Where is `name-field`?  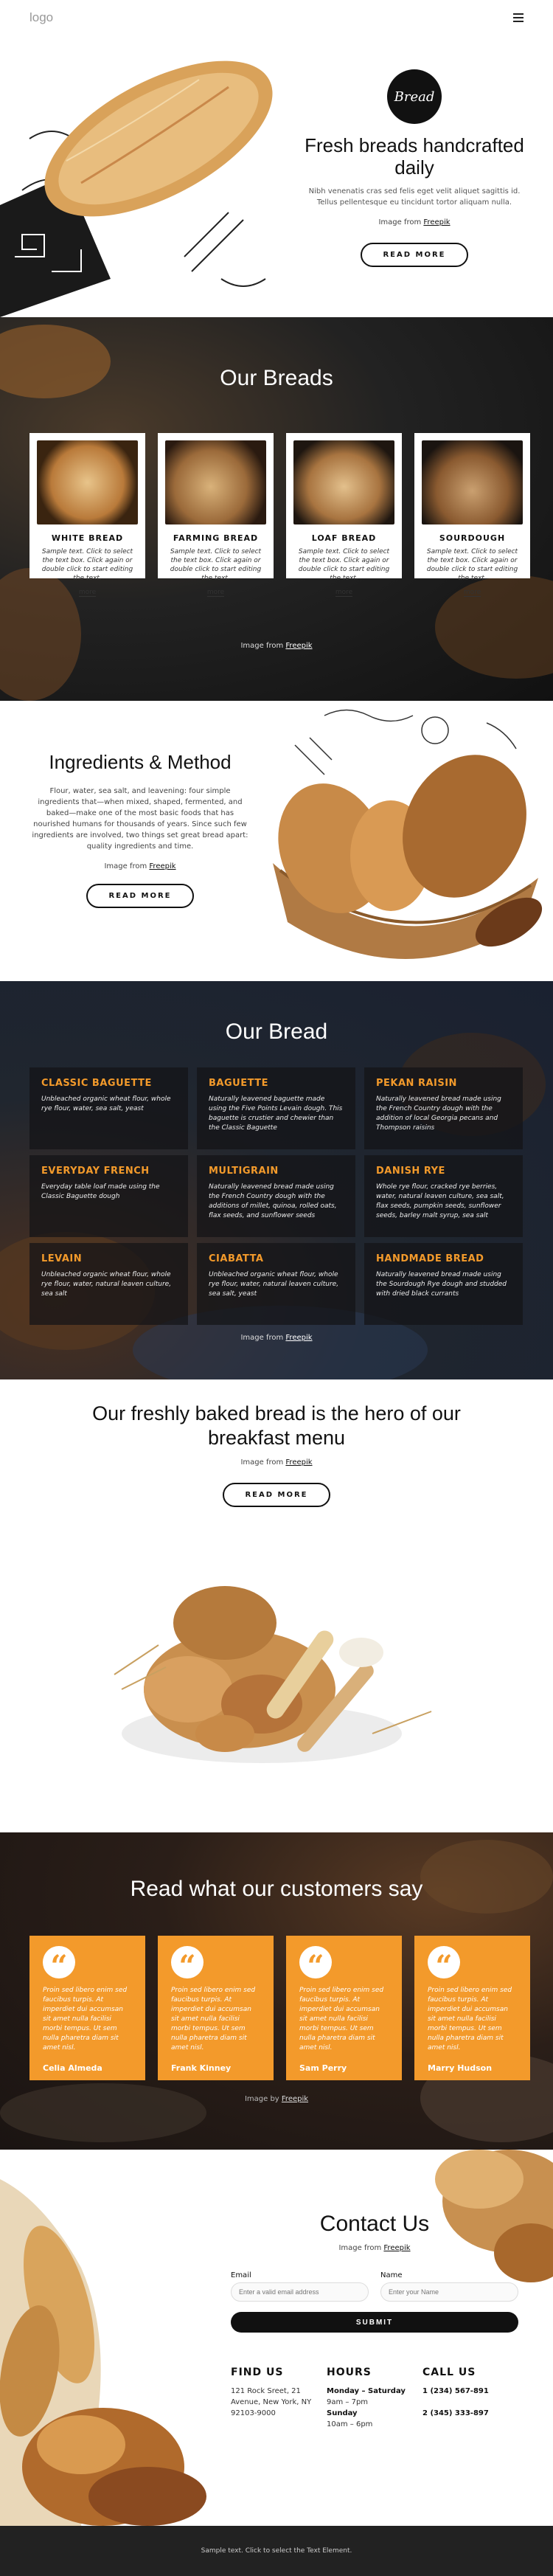 name-field is located at coordinates (449, 2292).